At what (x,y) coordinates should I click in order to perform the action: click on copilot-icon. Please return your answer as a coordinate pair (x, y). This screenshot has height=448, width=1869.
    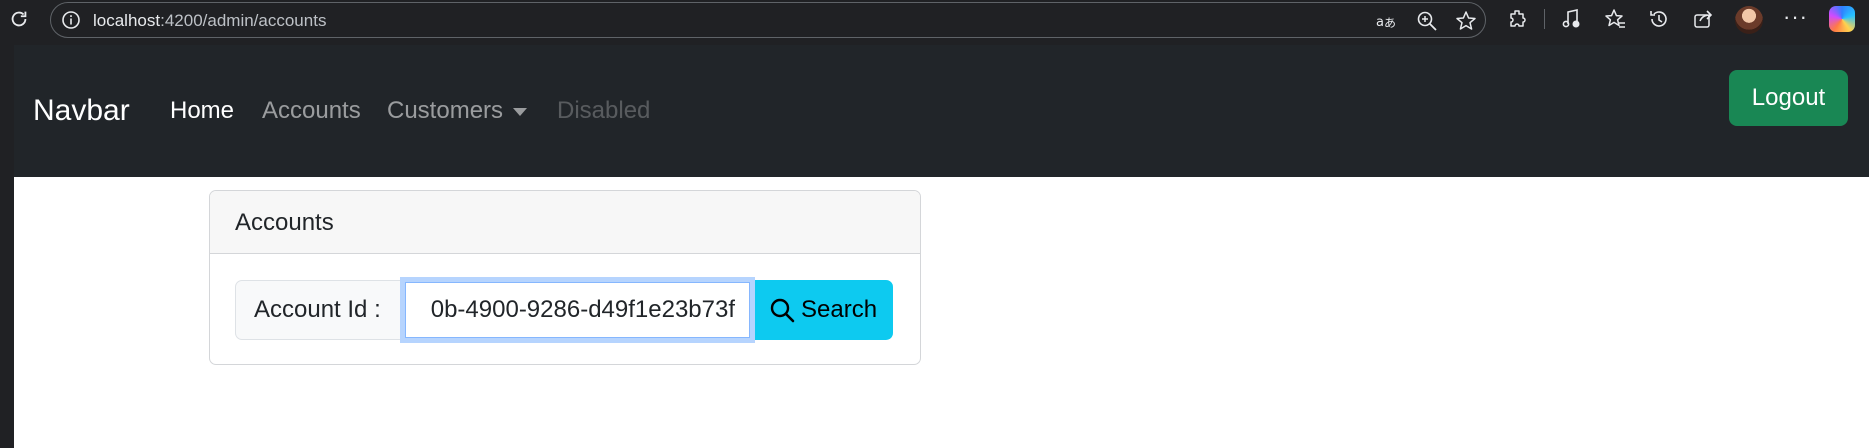
    Looking at the image, I should click on (1842, 19).